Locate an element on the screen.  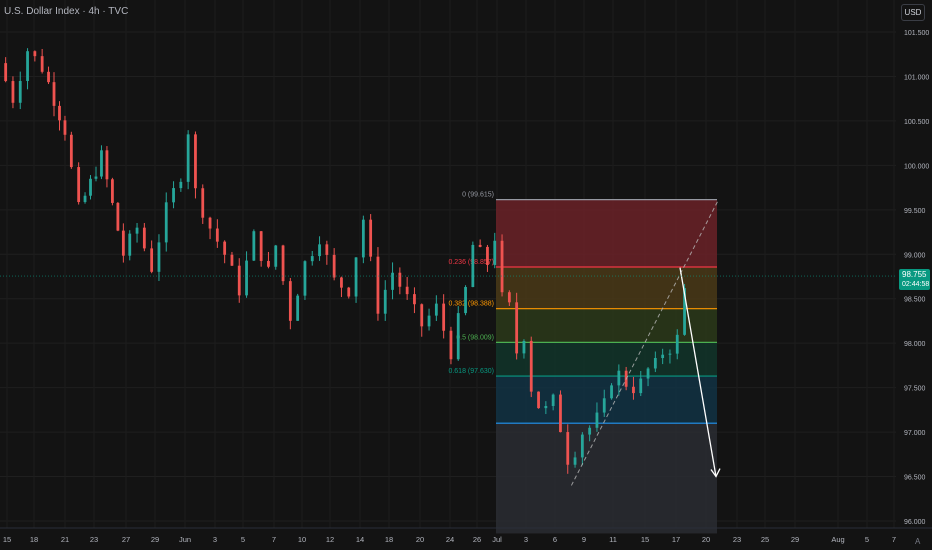
price-tick-label: 96.000 is located at coordinates (915, 522).